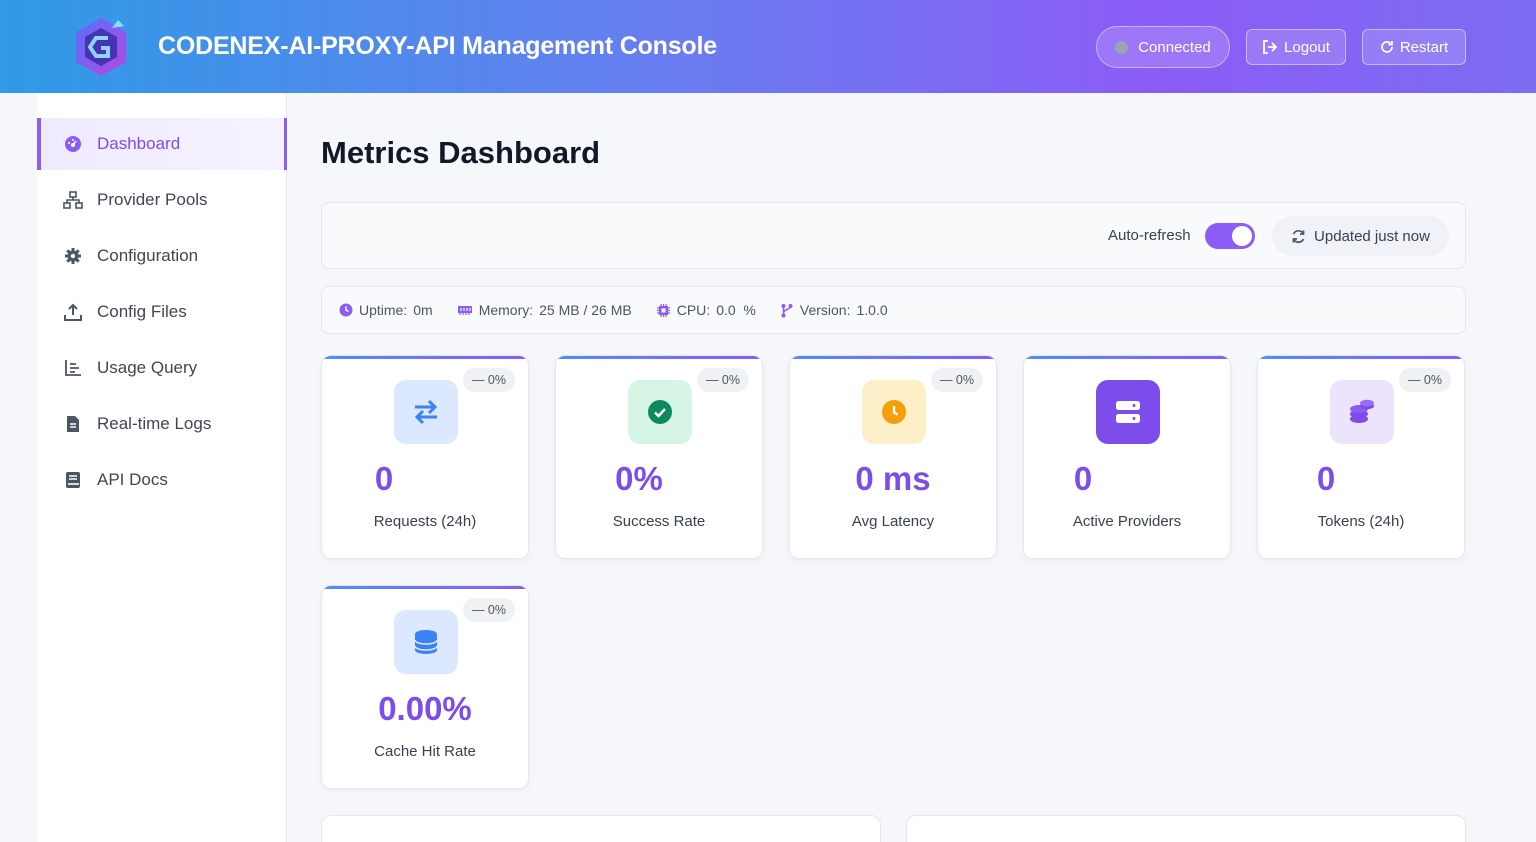  I want to click on metric-label: Requests (24h), so click(425, 521).